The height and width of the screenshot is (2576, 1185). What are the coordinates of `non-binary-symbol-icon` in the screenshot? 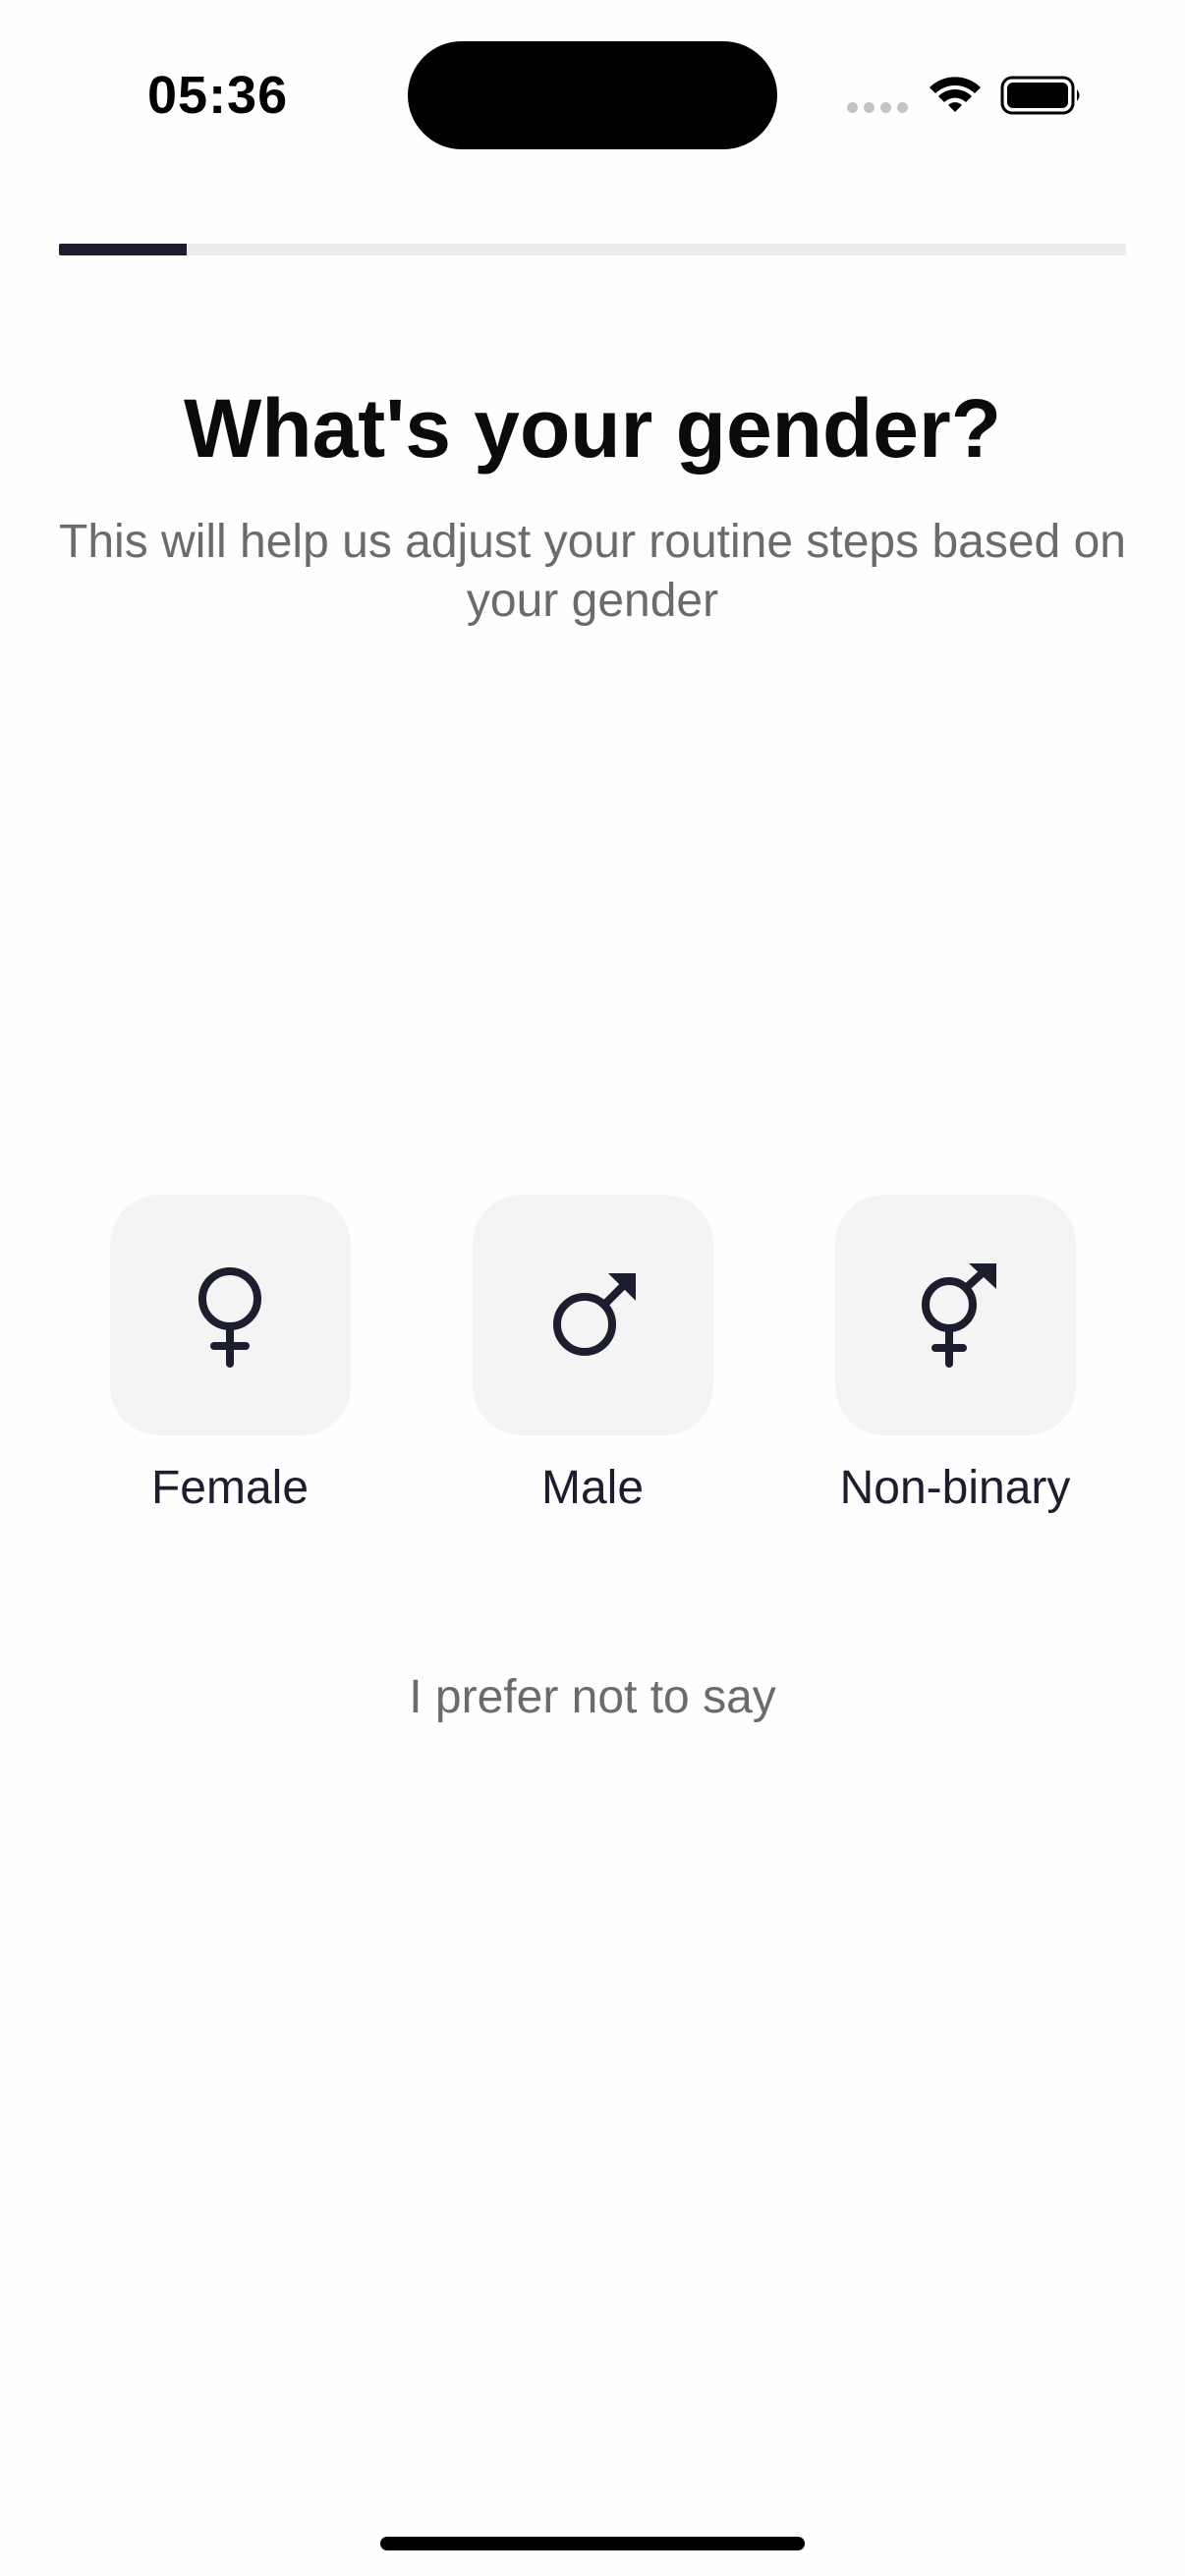 It's located at (959, 1315).